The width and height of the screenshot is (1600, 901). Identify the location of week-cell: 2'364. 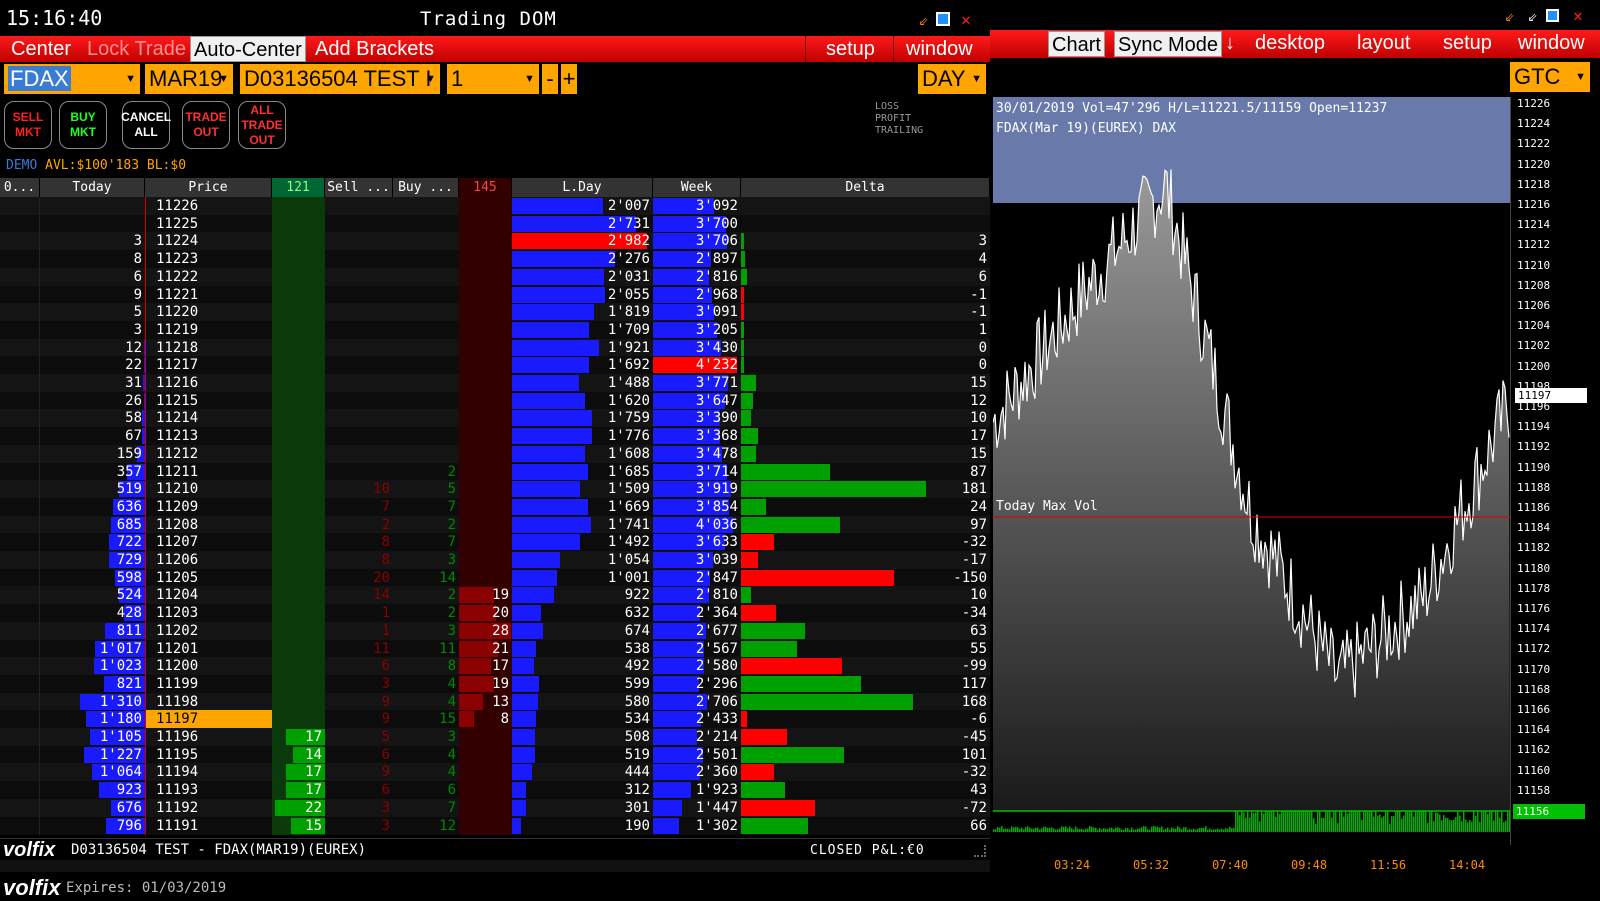
(697, 613).